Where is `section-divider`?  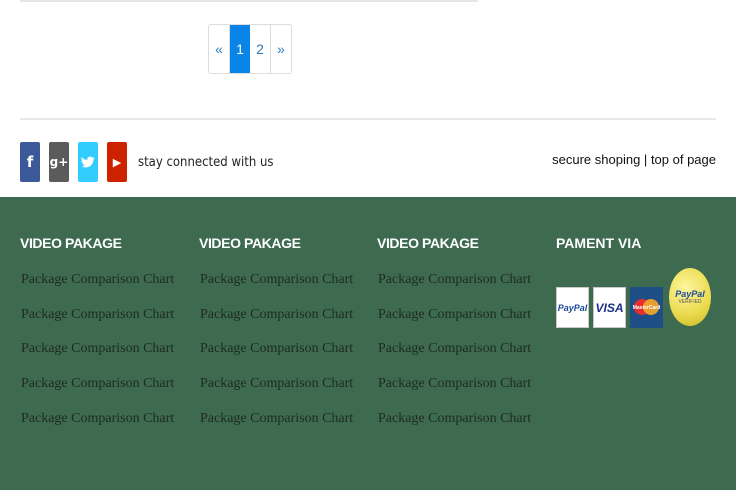
section-divider is located at coordinates (368, 119).